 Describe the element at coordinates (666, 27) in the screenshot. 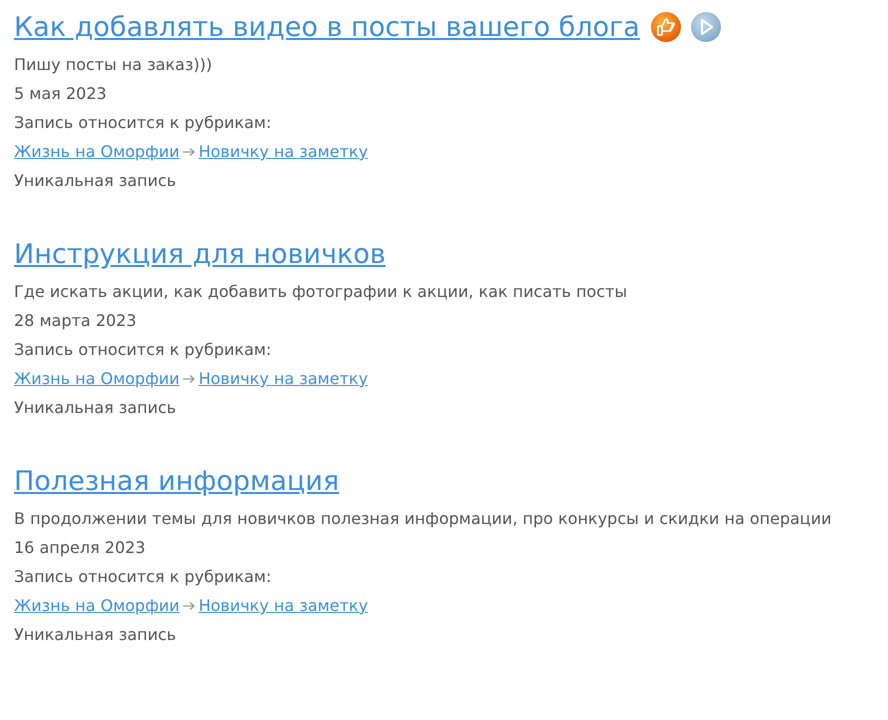

I see `thumbs-up-icon` at that location.